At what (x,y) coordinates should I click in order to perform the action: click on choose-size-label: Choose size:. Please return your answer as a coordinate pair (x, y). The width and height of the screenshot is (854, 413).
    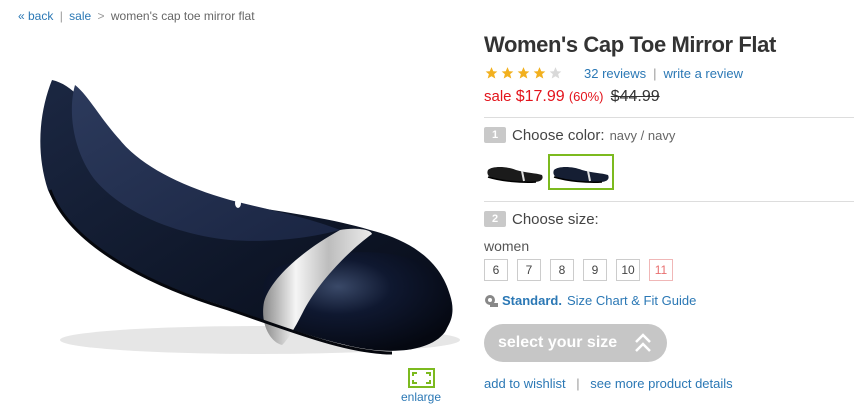
    Looking at the image, I should click on (555, 219).